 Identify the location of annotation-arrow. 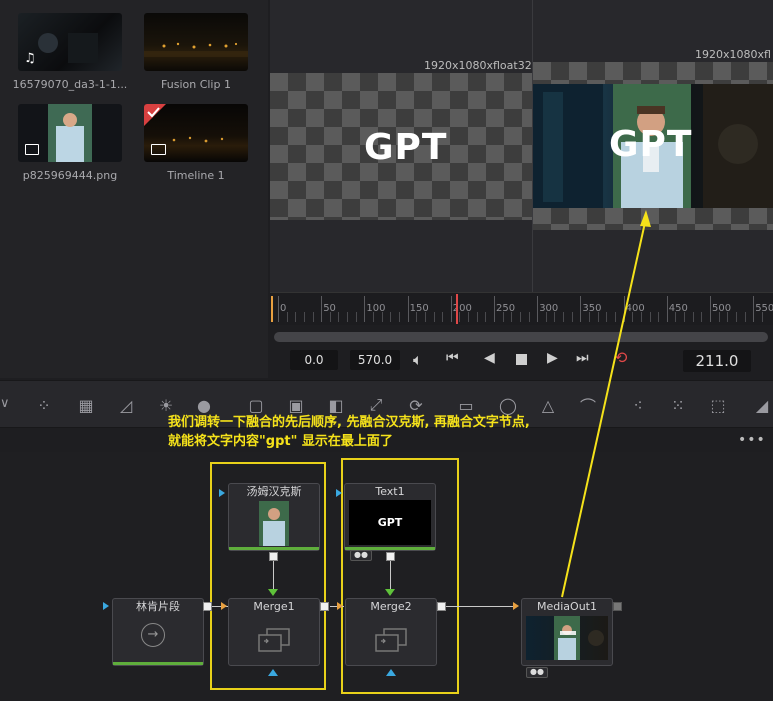
(606, 404).